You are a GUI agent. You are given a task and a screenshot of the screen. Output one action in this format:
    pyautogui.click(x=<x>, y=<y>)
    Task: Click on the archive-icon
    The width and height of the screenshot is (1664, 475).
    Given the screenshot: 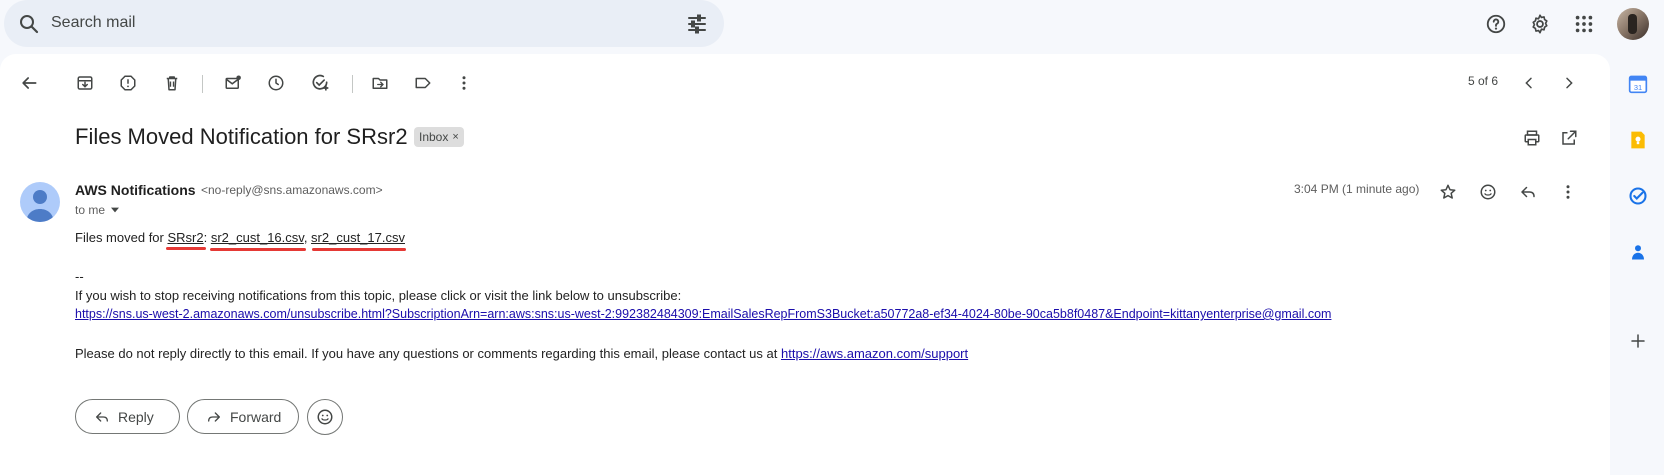 What is the action you would take?
    pyautogui.click(x=85, y=83)
    